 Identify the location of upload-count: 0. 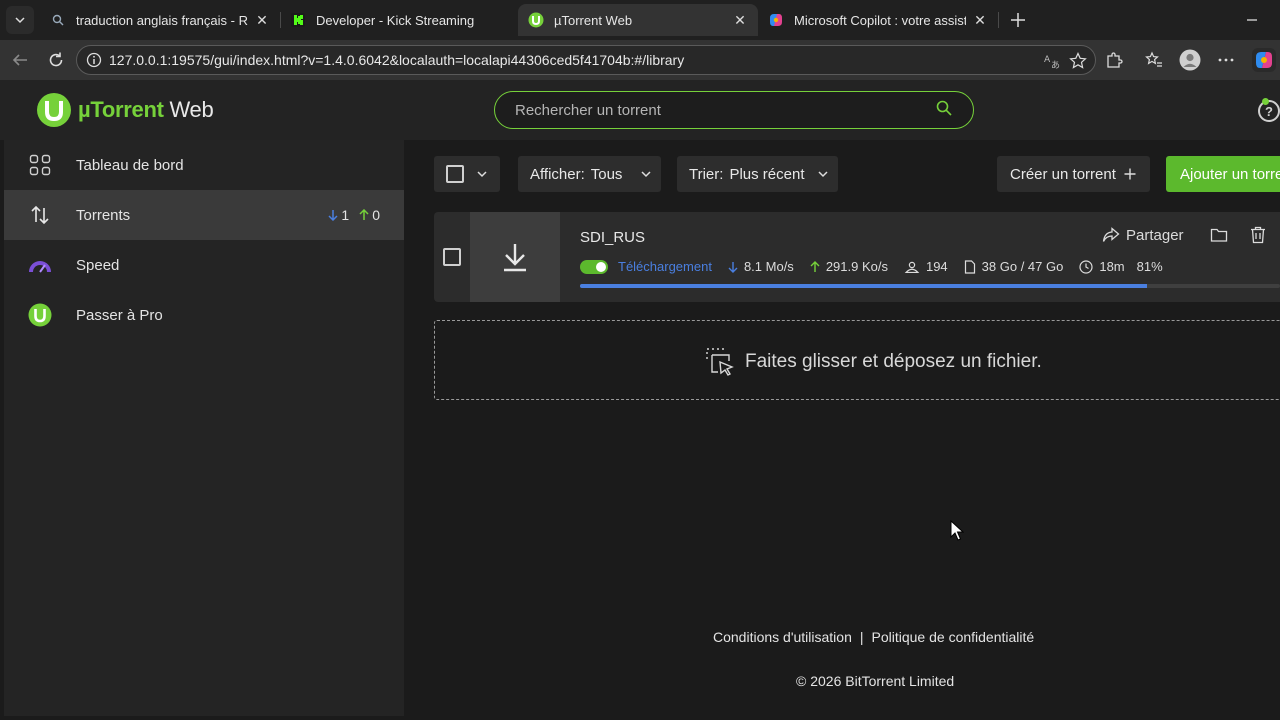
(369, 215).